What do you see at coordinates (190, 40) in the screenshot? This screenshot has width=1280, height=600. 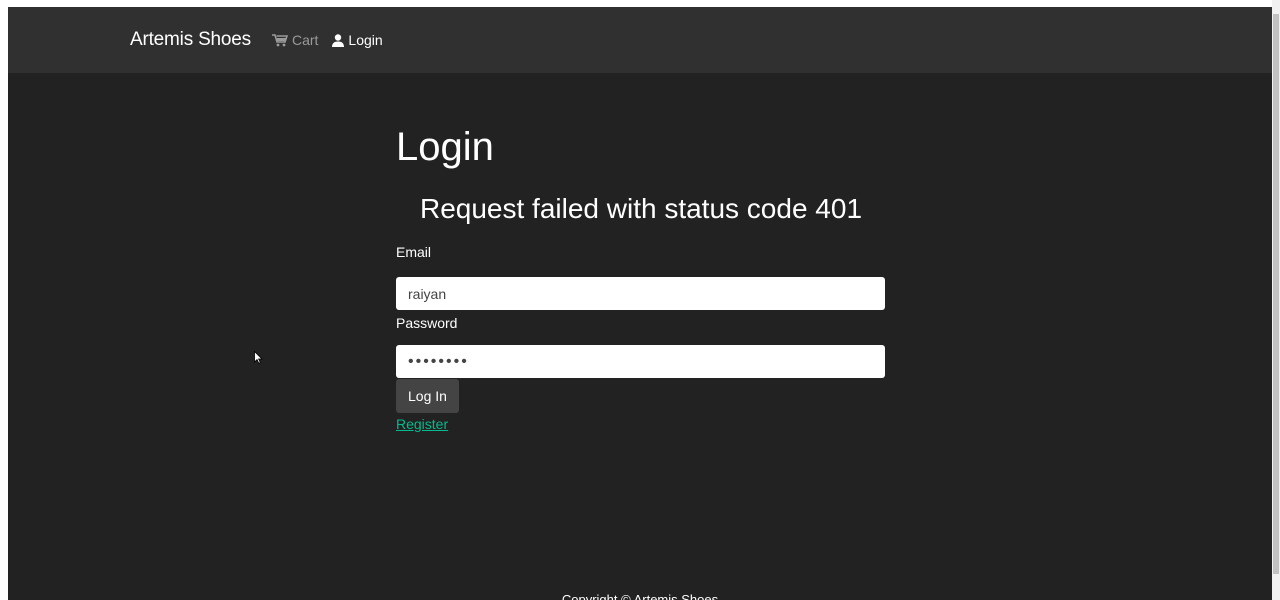 I see `brand-logo-text: Artemis Shoes` at bounding box center [190, 40].